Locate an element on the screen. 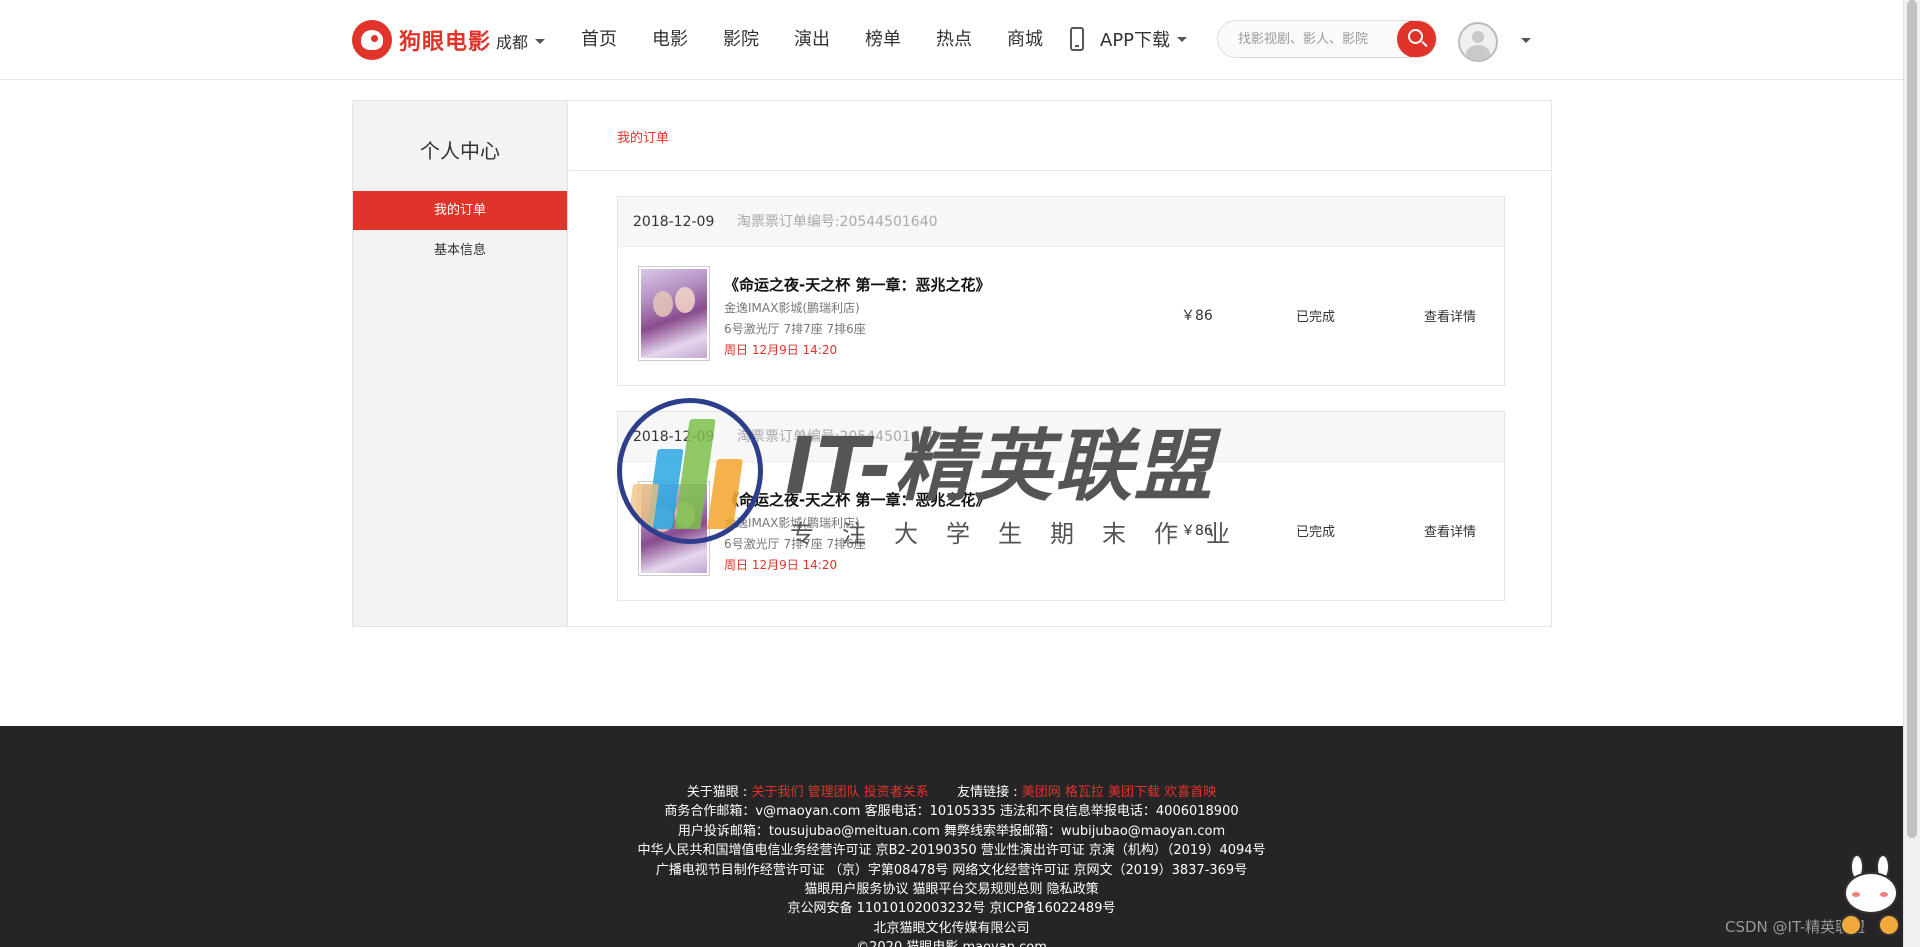  search-input is located at coordinates (1303, 39).